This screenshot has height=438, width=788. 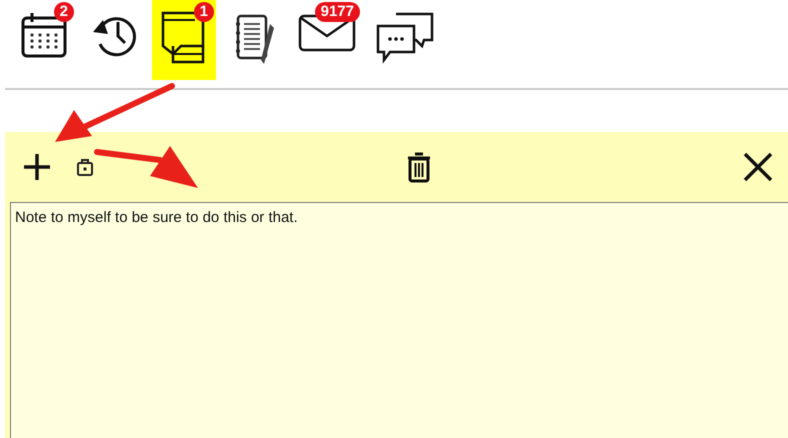 What do you see at coordinates (327, 40) in the screenshot?
I see `toolbar-button: 9177` at bounding box center [327, 40].